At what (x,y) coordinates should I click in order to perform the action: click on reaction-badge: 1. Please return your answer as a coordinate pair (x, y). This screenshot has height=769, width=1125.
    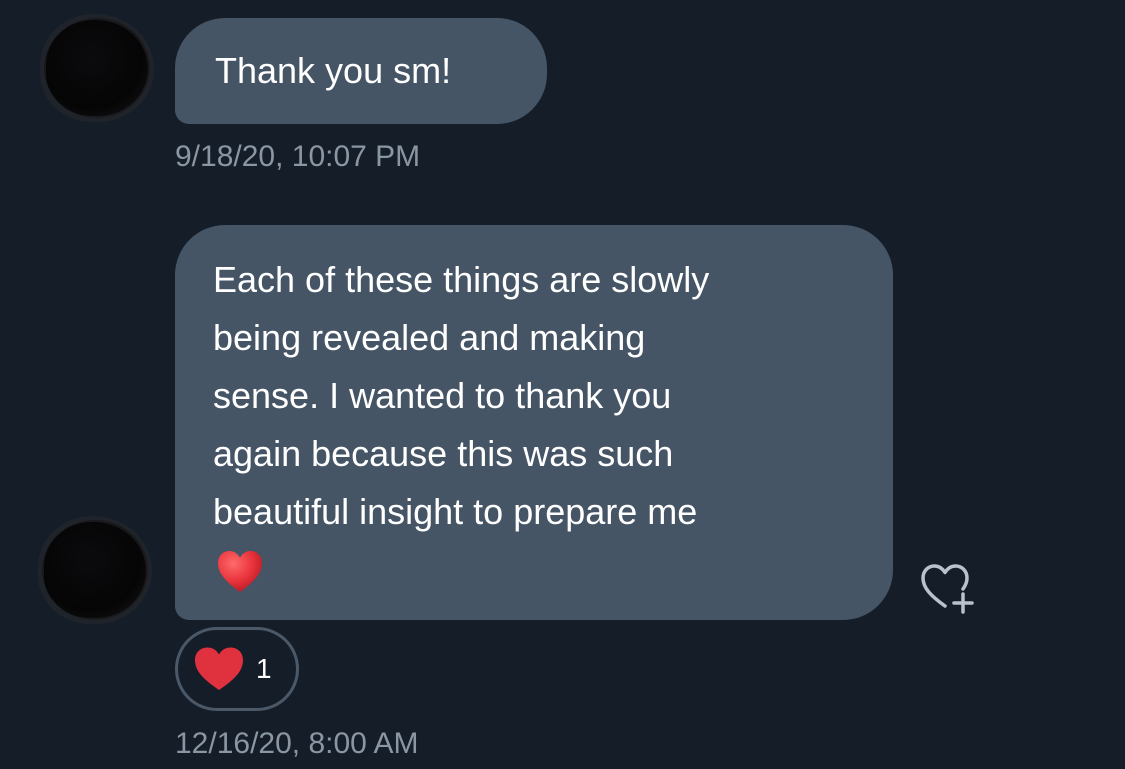
    Looking at the image, I should click on (237, 669).